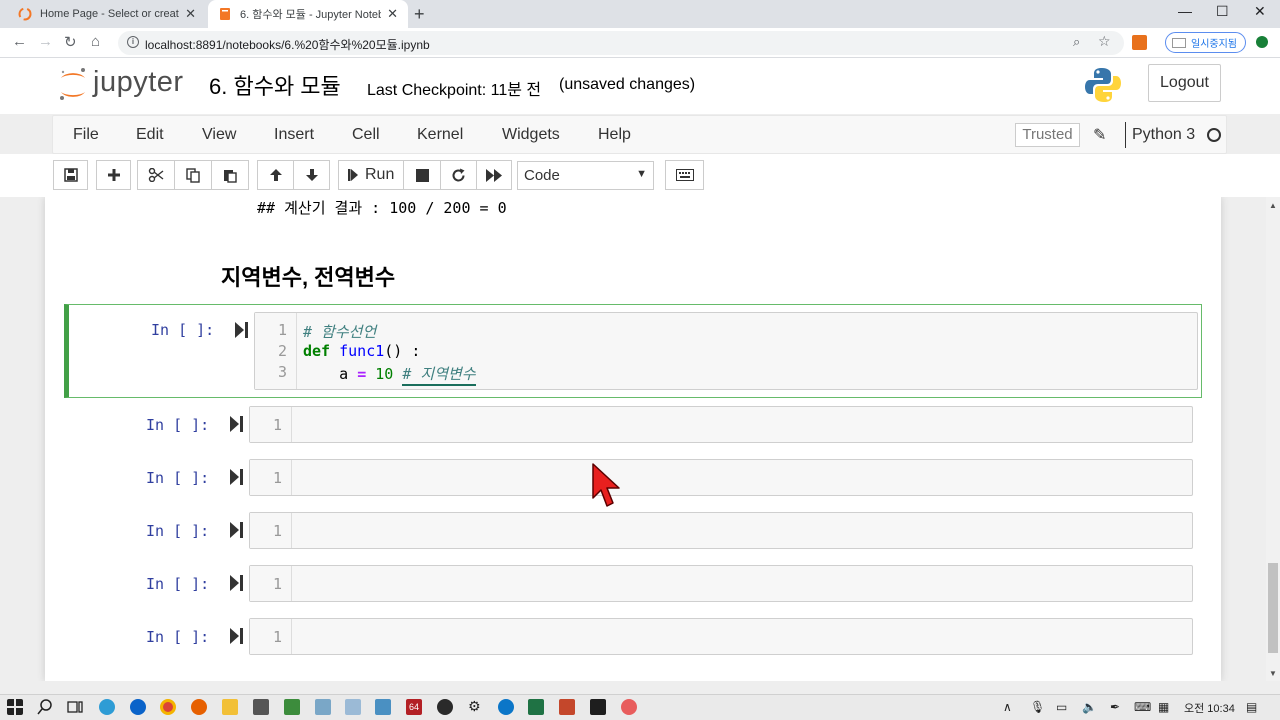  I want to click on back-icon: ←, so click(19, 41).